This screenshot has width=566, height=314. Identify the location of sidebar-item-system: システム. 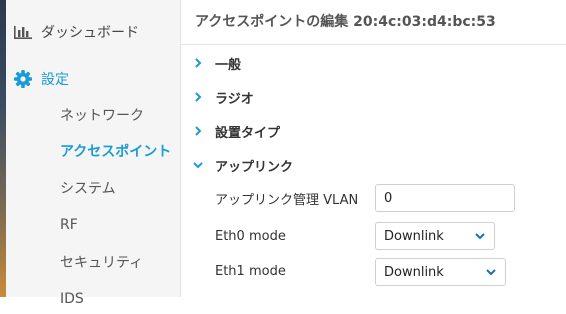
(88, 188).